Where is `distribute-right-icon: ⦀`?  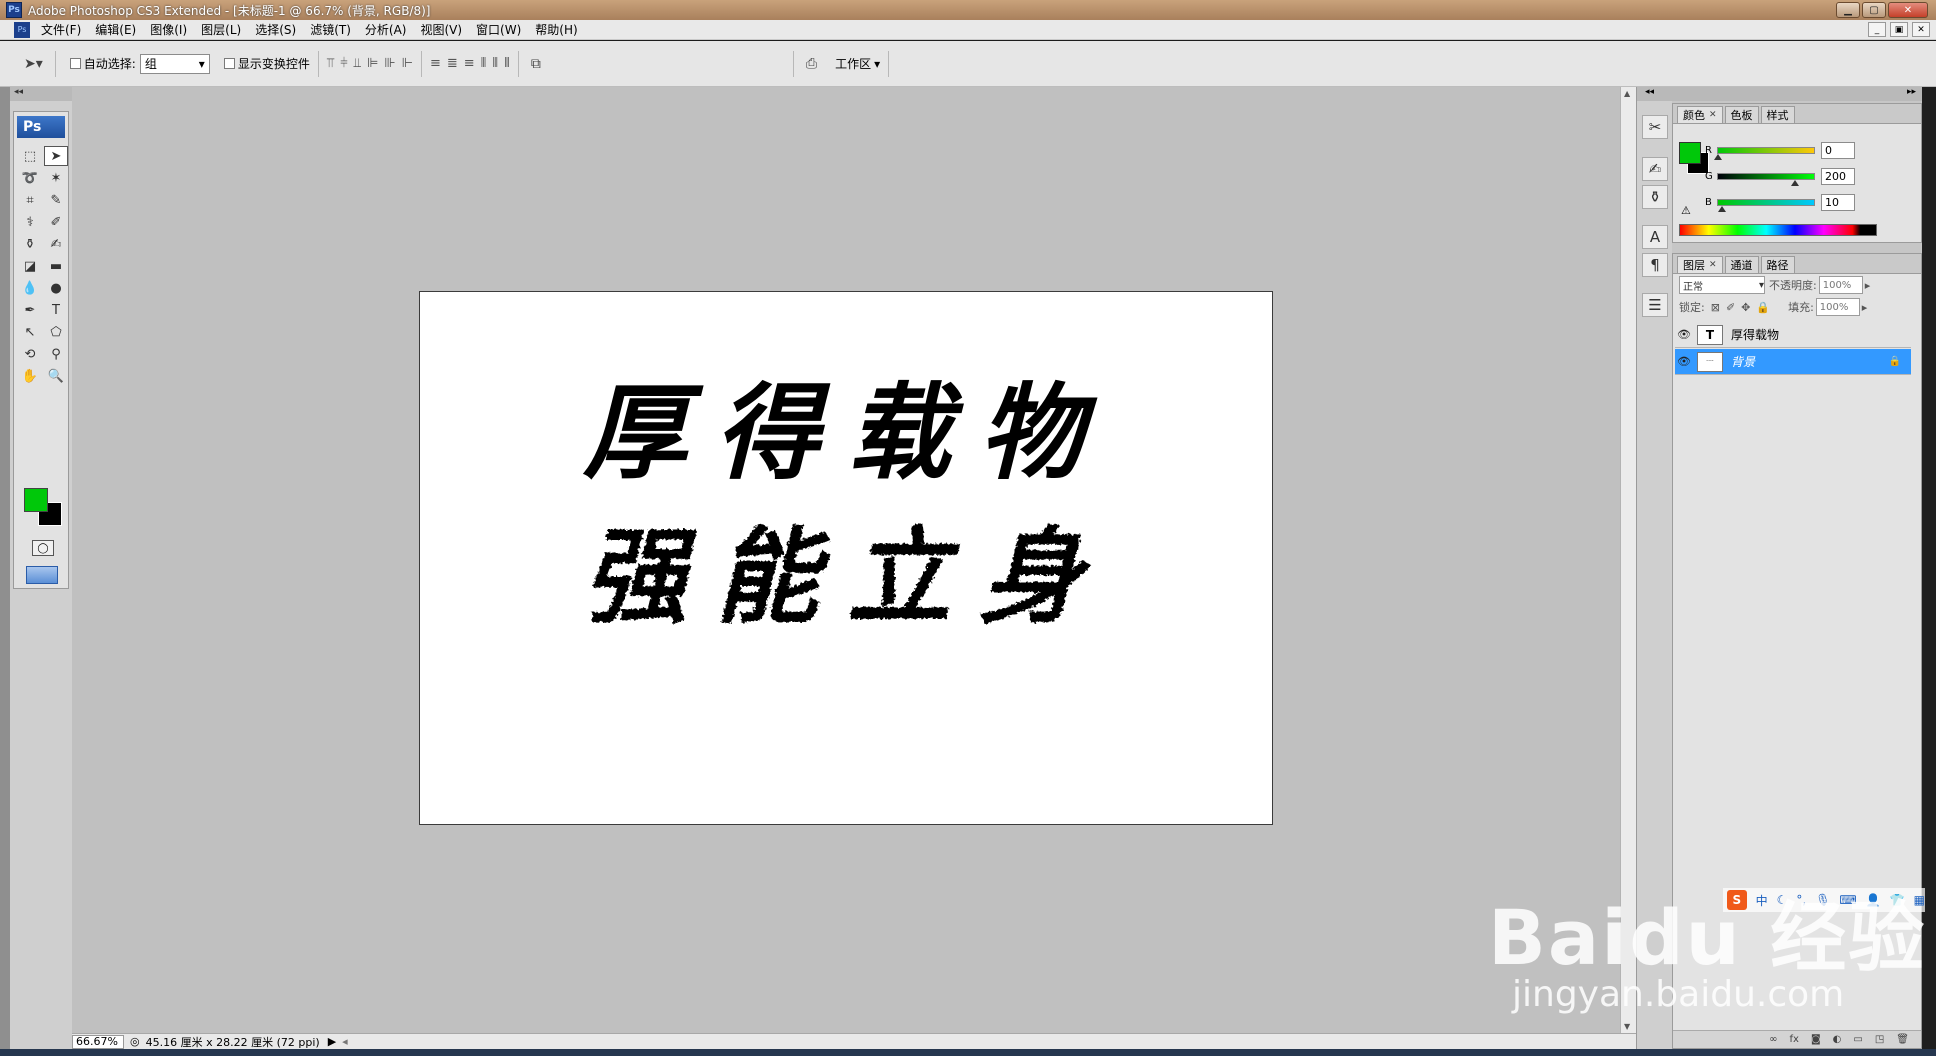
distribute-right-icon: ⦀ is located at coordinates (507, 63).